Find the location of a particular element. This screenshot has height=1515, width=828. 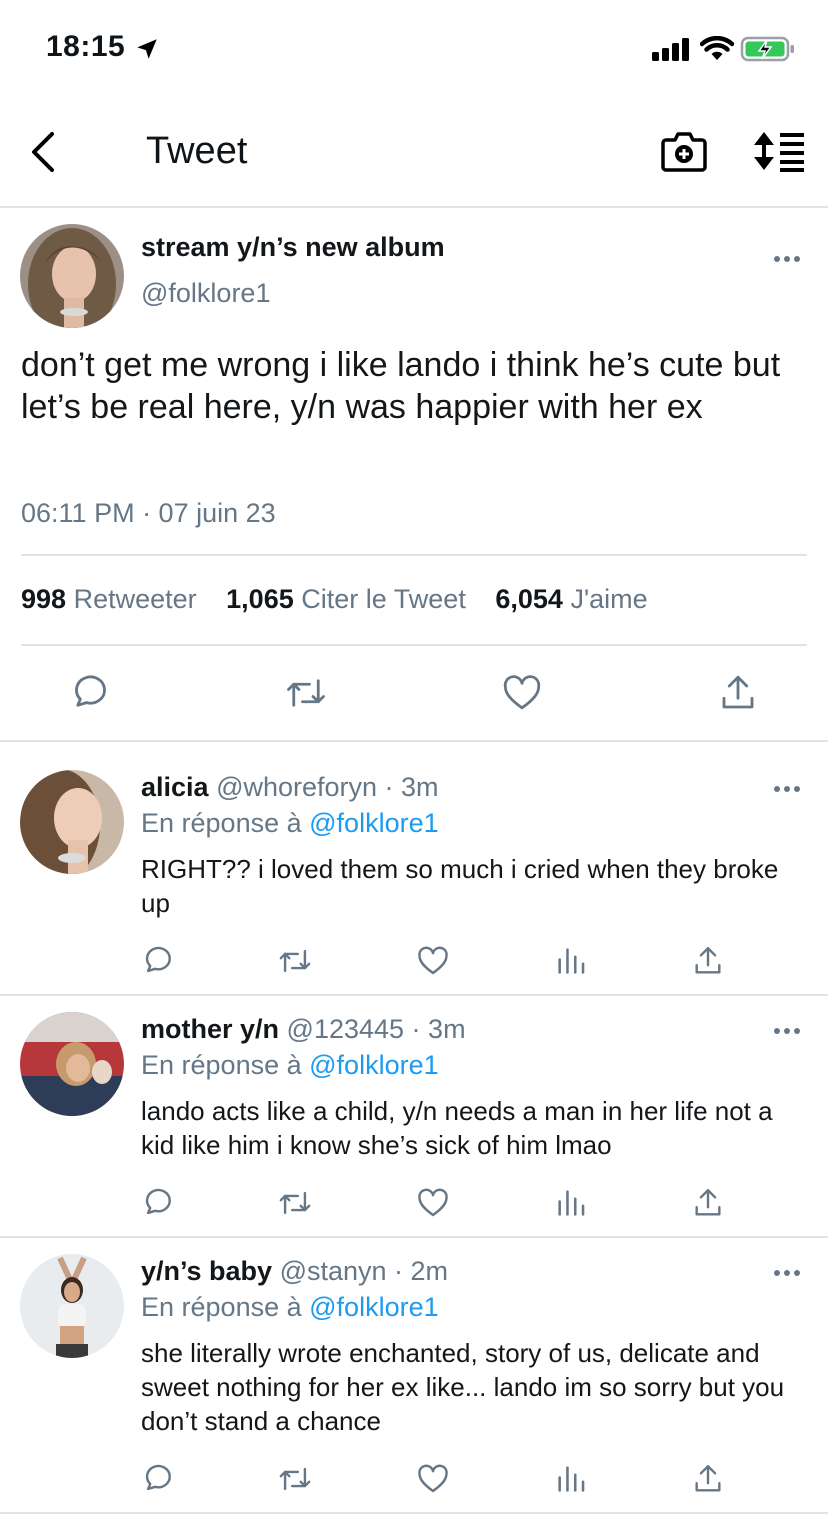

status-time: 18:15 is located at coordinates (86, 46).